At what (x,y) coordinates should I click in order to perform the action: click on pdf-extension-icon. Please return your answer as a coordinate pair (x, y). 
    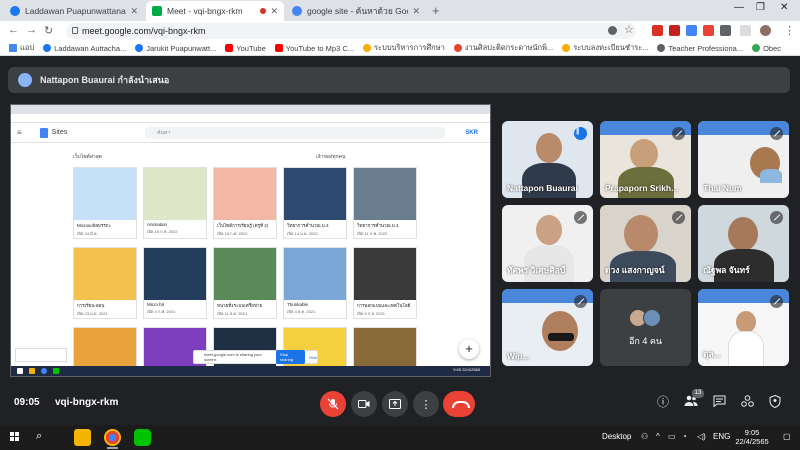
    Looking at the image, I should click on (674, 30).